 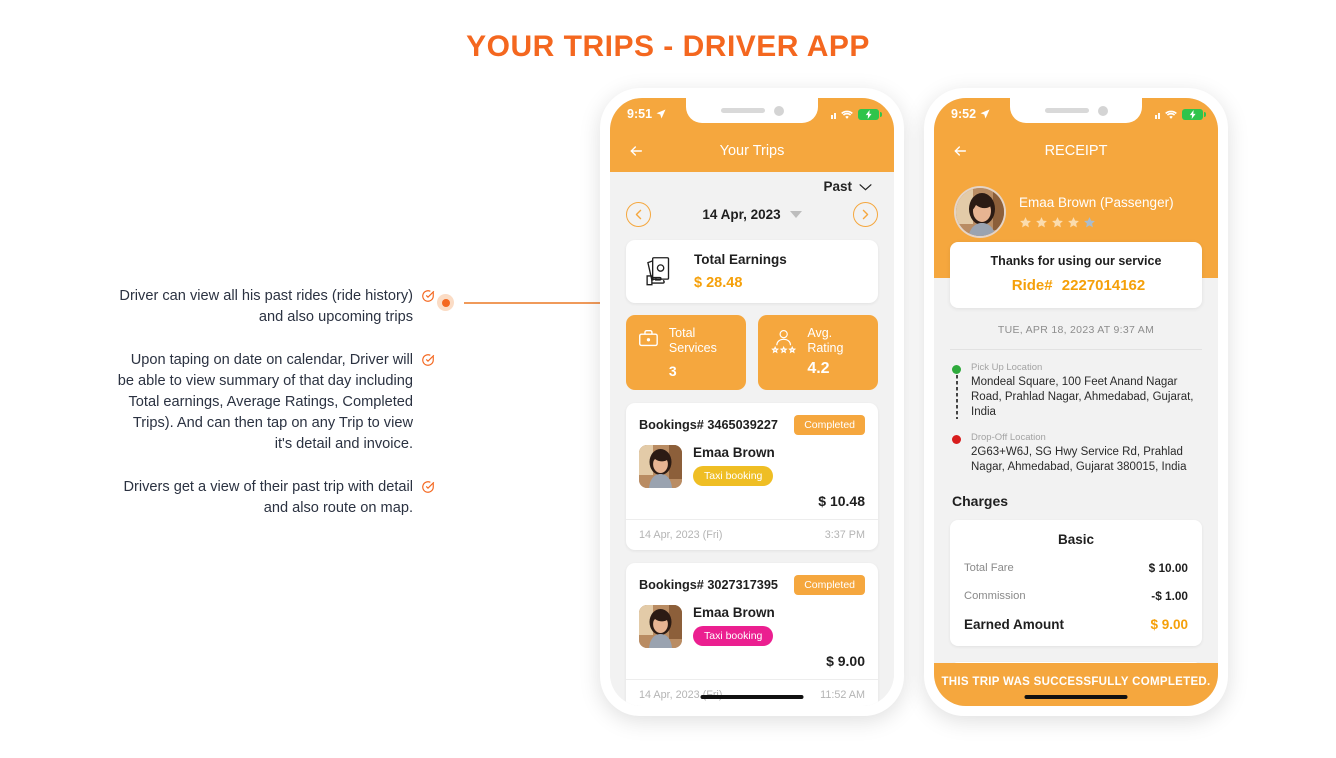 What do you see at coordinates (741, 214) in the screenshot?
I see `selected-date-label: 14 Apr, 2023` at bounding box center [741, 214].